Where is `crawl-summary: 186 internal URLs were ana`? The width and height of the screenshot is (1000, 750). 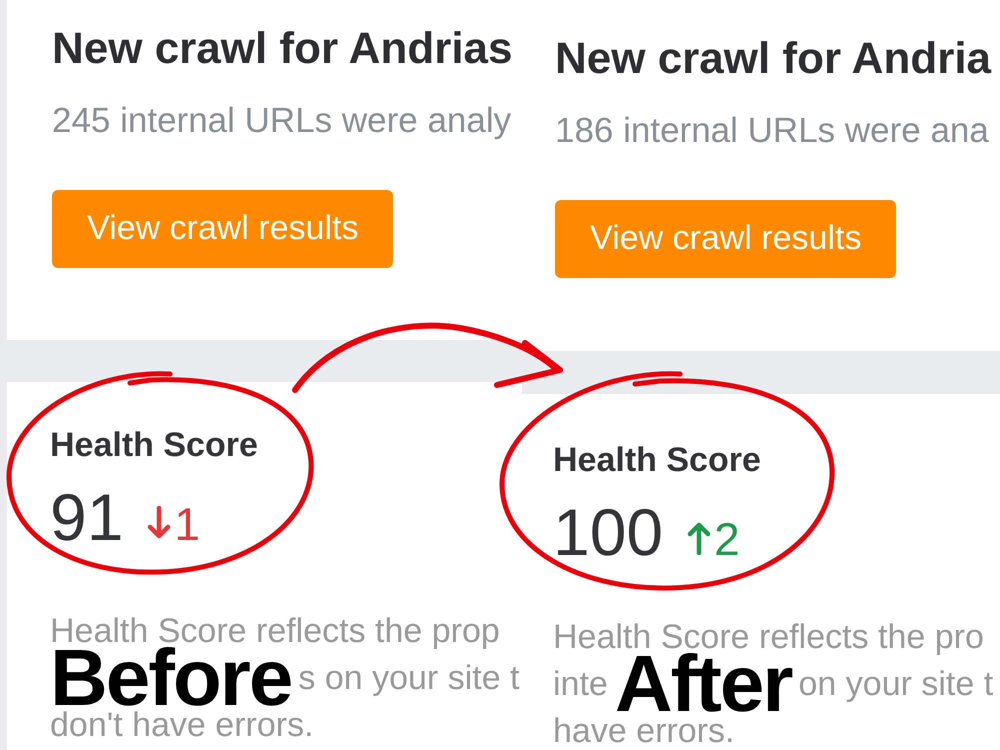
crawl-summary: 186 internal URLs were ana is located at coordinates (772, 131).